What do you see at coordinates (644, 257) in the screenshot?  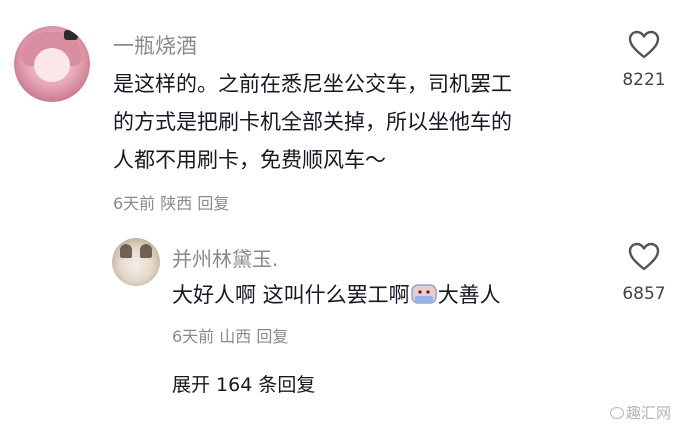 I see `reply-like-heart-icon` at bounding box center [644, 257].